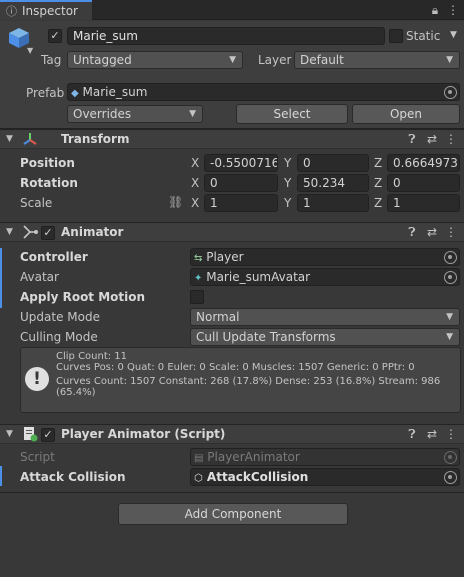  What do you see at coordinates (233, 514) in the screenshot?
I see `add-component-button: Add Component` at bounding box center [233, 514].